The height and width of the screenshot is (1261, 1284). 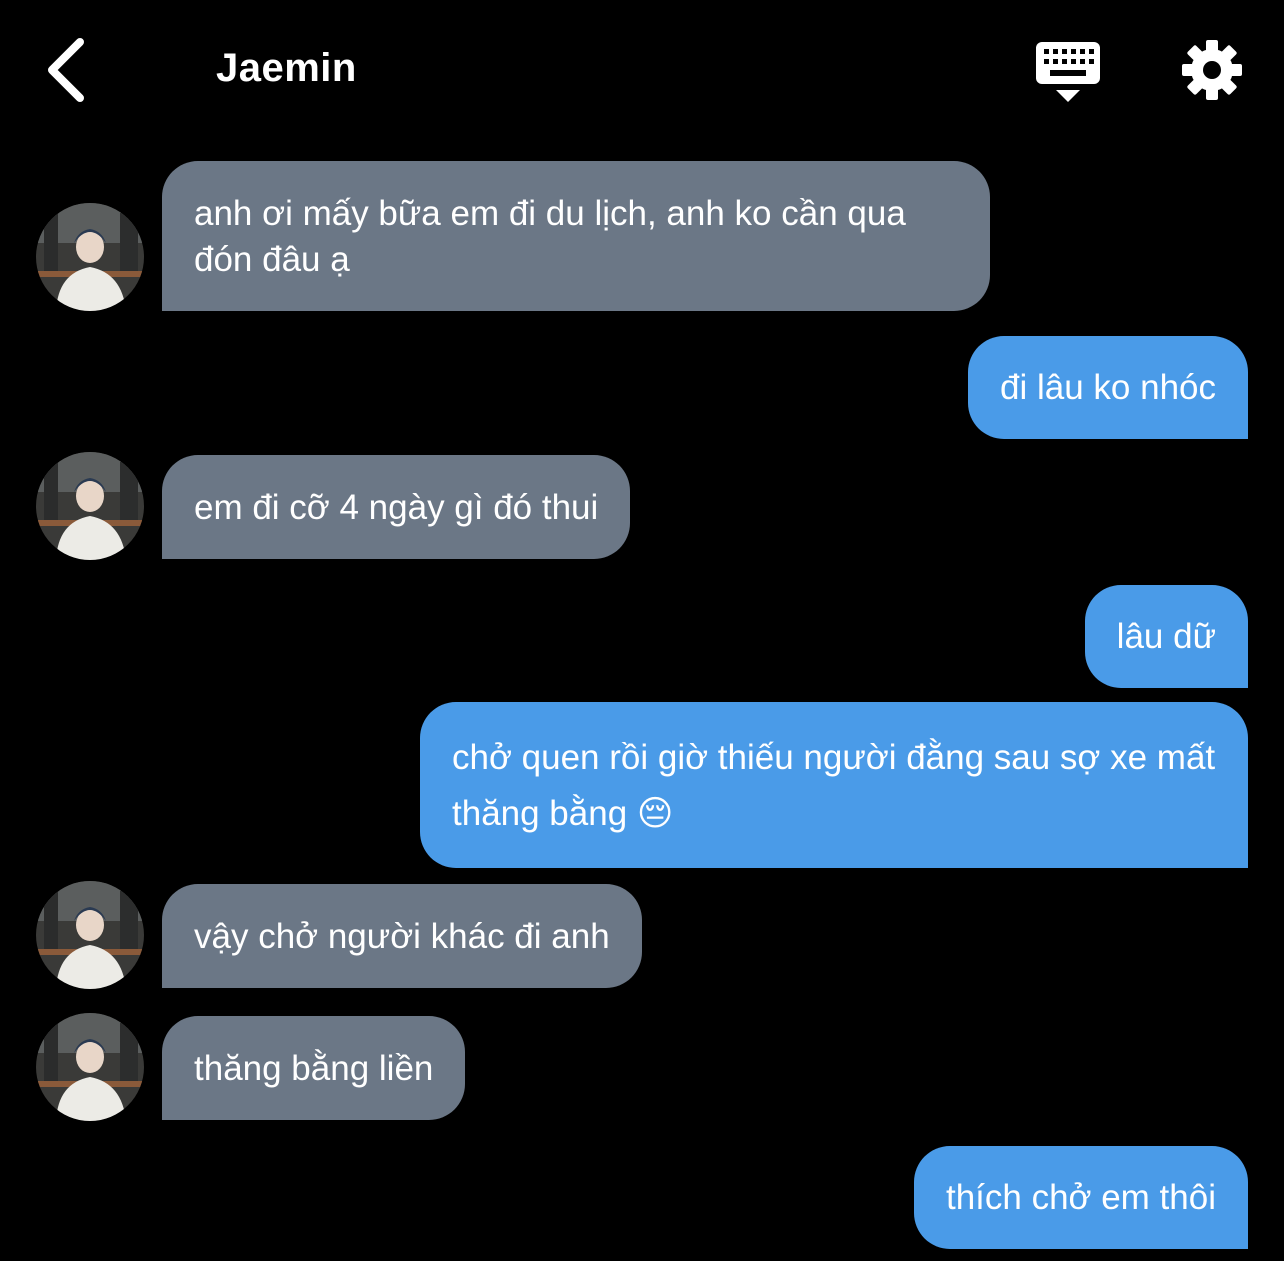 I want to click on message-bubble-outgoing: lâu dữ, so click(x=1166, y=636).